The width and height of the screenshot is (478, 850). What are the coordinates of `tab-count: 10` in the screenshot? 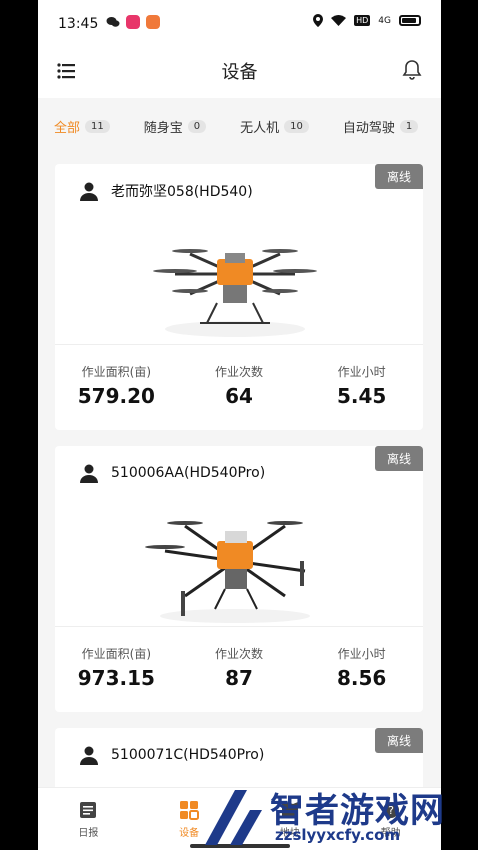 It's located at (296, 126).